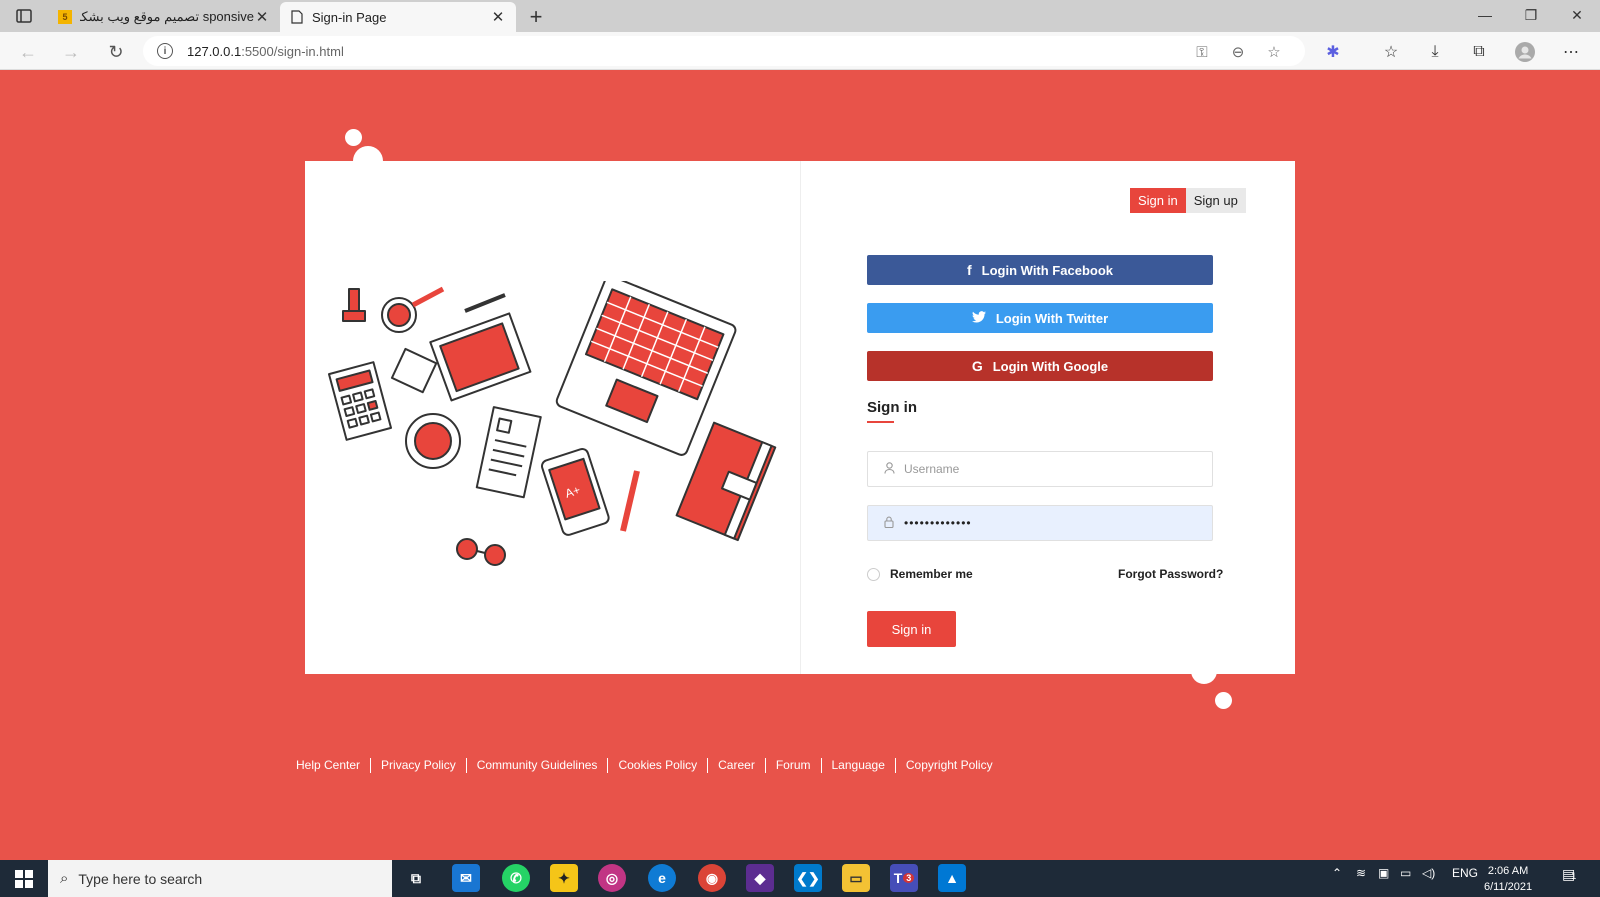 Image resolution: width=1600 pixels, height=897 pixels. Describe the element at coordinates (1574, 876) in the screenshot. I see `notification-badge: 1` at that location.